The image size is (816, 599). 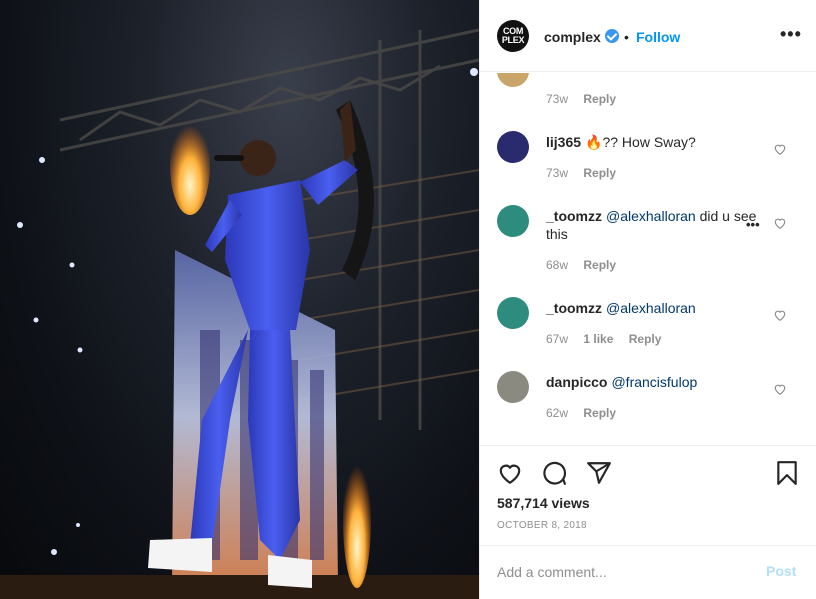 I want to click on comment-text: danpicco @francisfulop, so click(x=658, y=382).